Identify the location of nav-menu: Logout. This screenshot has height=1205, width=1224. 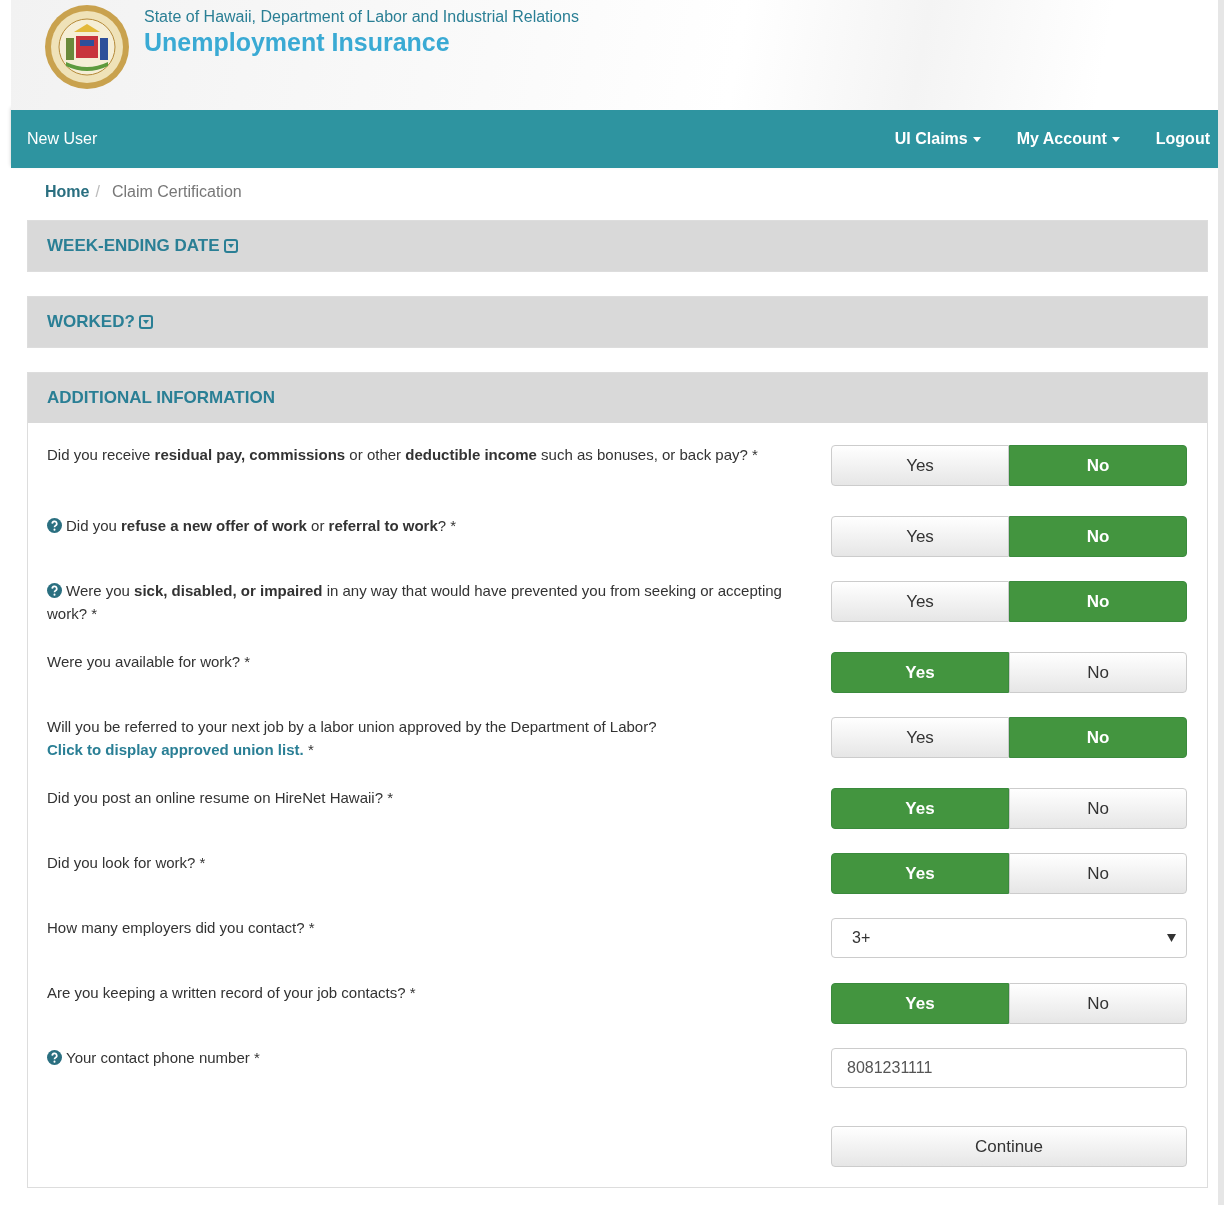
(1182, 139).